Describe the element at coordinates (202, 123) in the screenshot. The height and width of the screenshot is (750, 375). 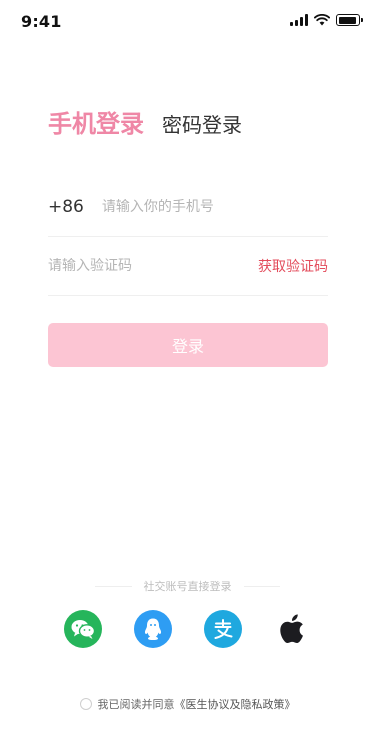
I see `tab-password-login: 密码登录` at that location.